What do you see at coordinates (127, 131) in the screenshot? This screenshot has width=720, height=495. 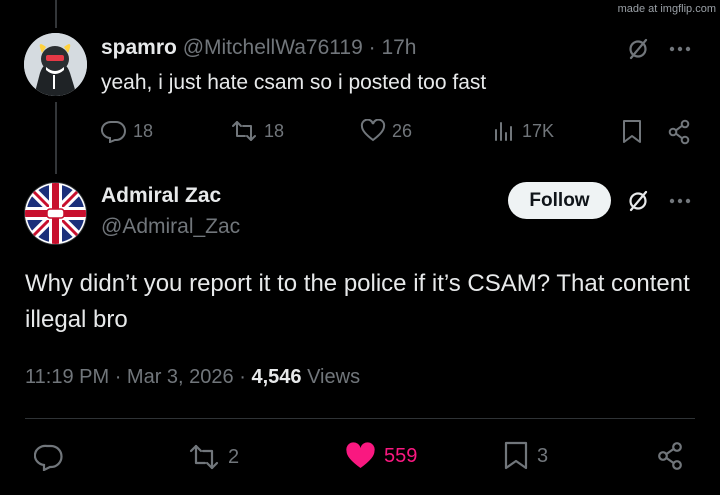 I see `reply-button: 18` at bounding box center [127, 131].